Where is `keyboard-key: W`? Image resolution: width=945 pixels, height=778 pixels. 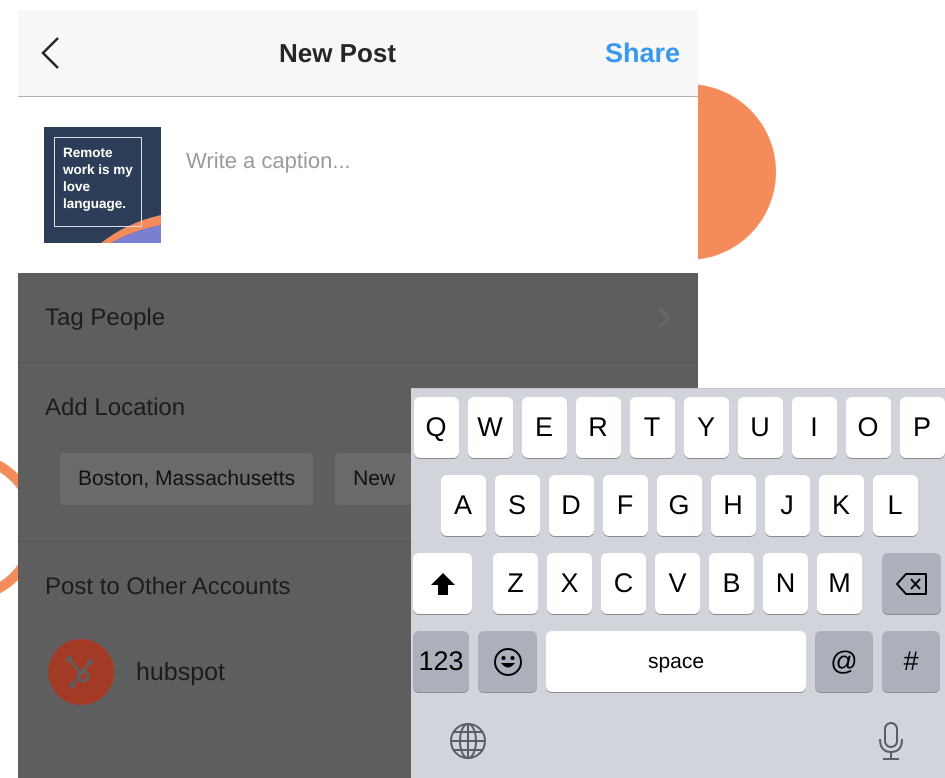 keyboard-key: W is located at coordinates (490, 427).